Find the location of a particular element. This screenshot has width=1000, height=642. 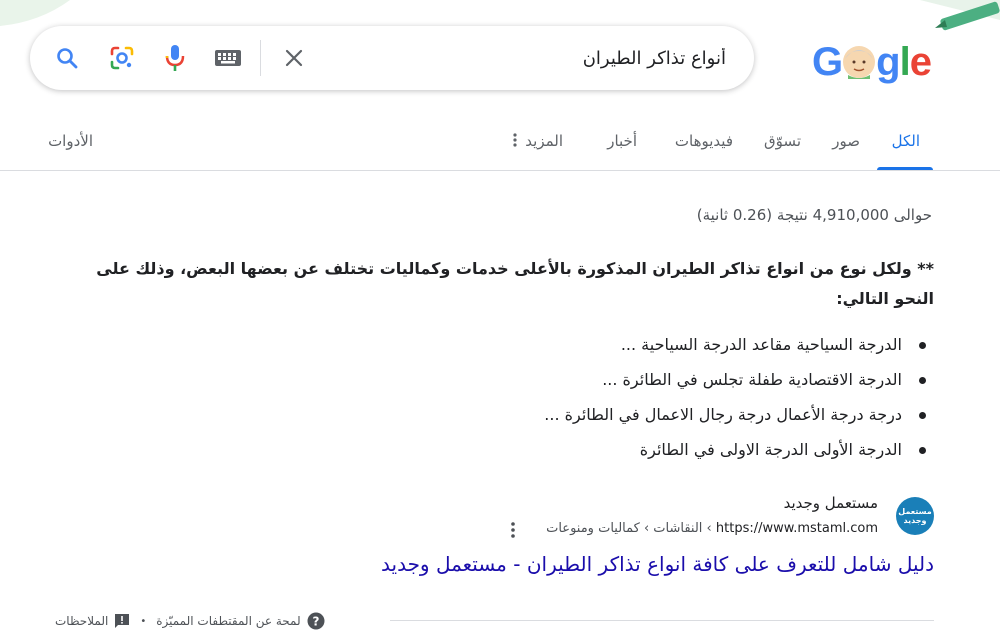

feedback-icon is located at coordinates (122, 621).